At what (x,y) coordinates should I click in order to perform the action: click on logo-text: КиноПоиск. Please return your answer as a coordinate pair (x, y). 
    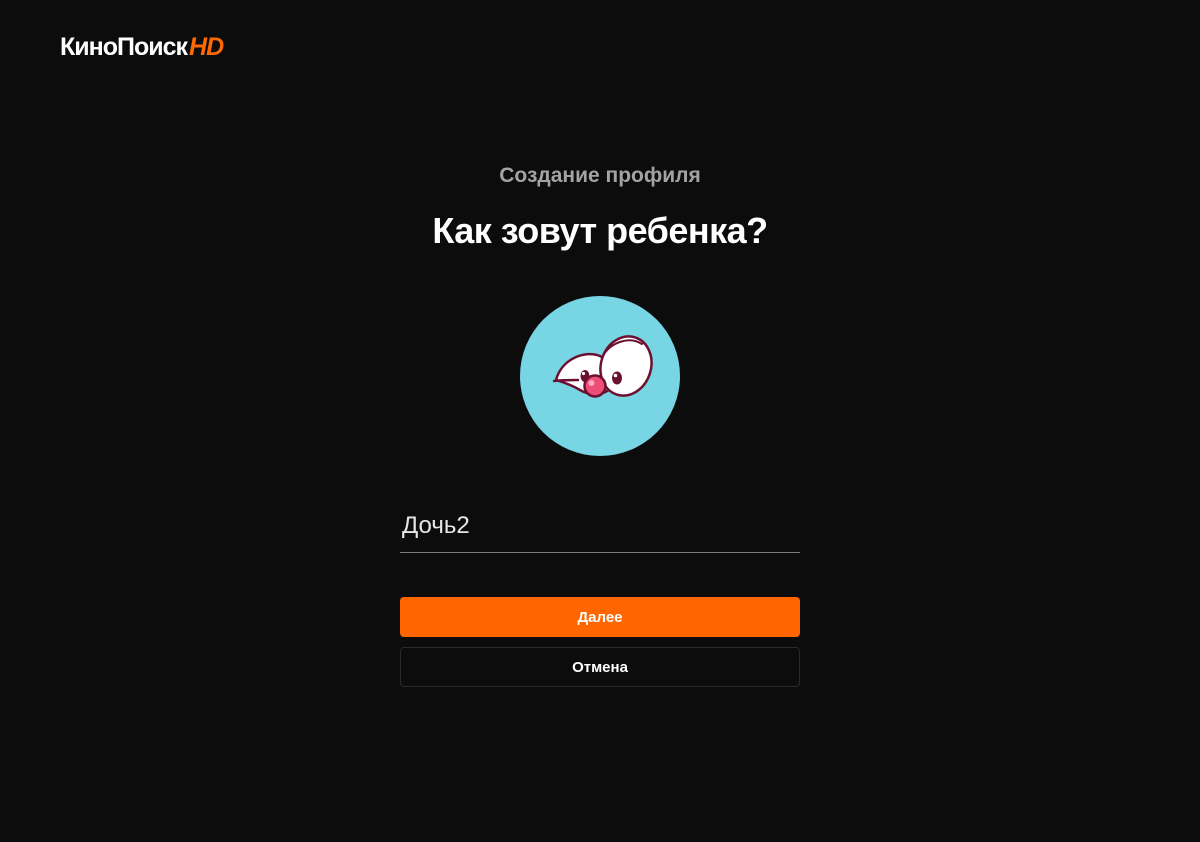
    Looking at the image, I should click on (124, 47).